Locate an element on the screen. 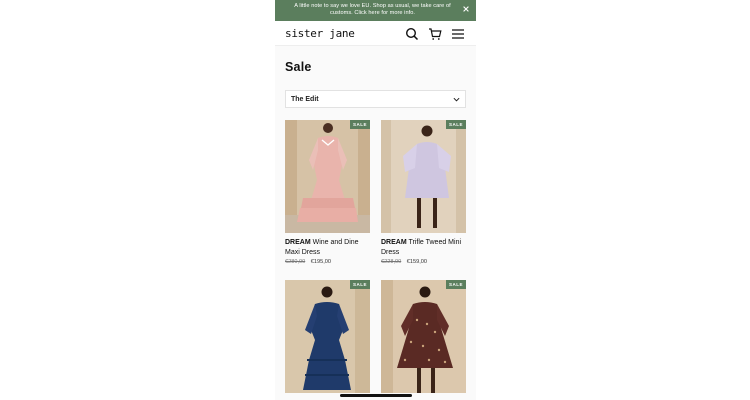 This screenshot has width=750, height=400. menu-icon is located at coordinates (458, 34).